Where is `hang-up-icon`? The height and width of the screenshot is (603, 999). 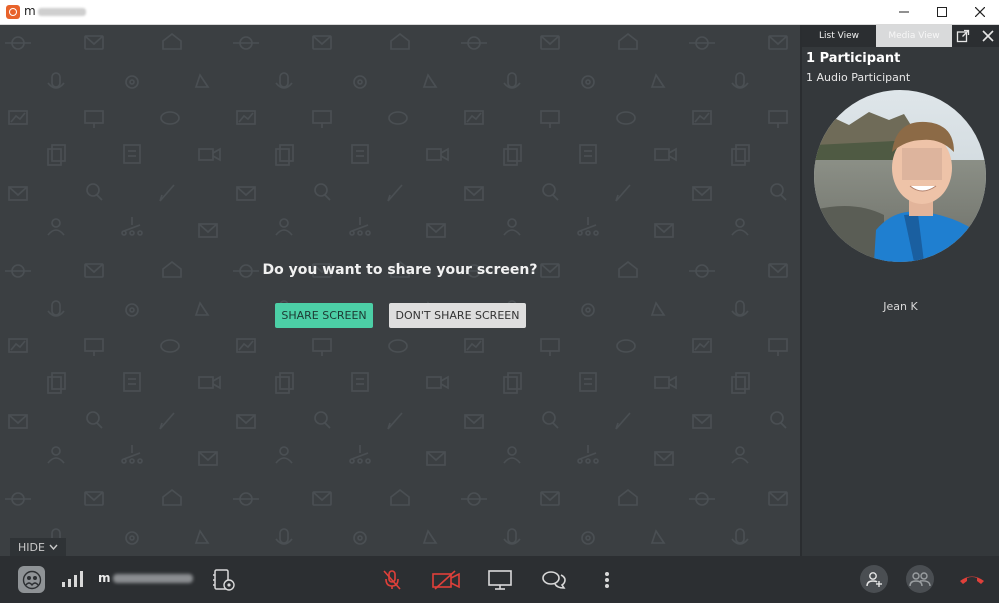 hang-up-icon is located at coordinates (972, 580).